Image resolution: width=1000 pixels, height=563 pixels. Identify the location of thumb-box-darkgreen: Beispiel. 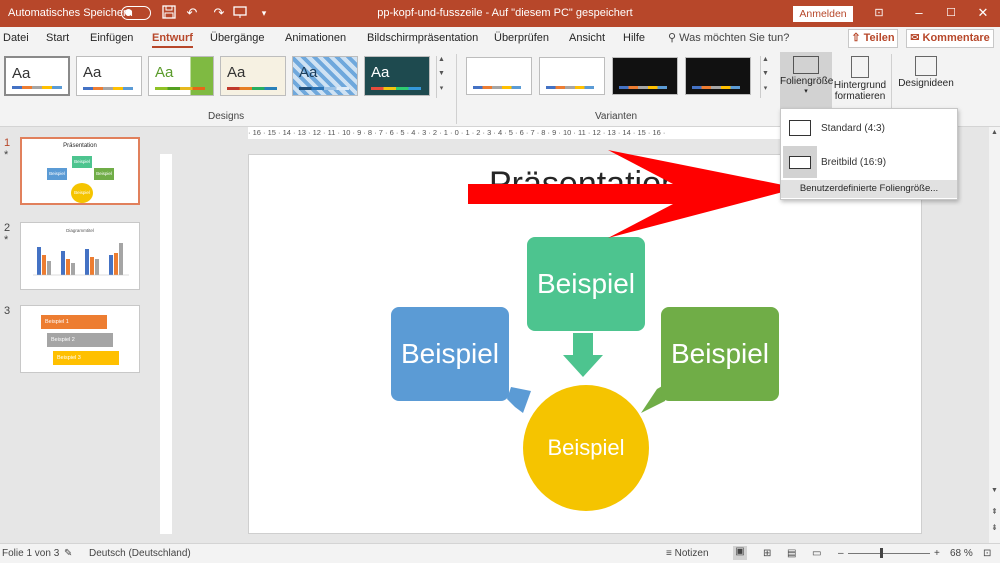
(104, 174).